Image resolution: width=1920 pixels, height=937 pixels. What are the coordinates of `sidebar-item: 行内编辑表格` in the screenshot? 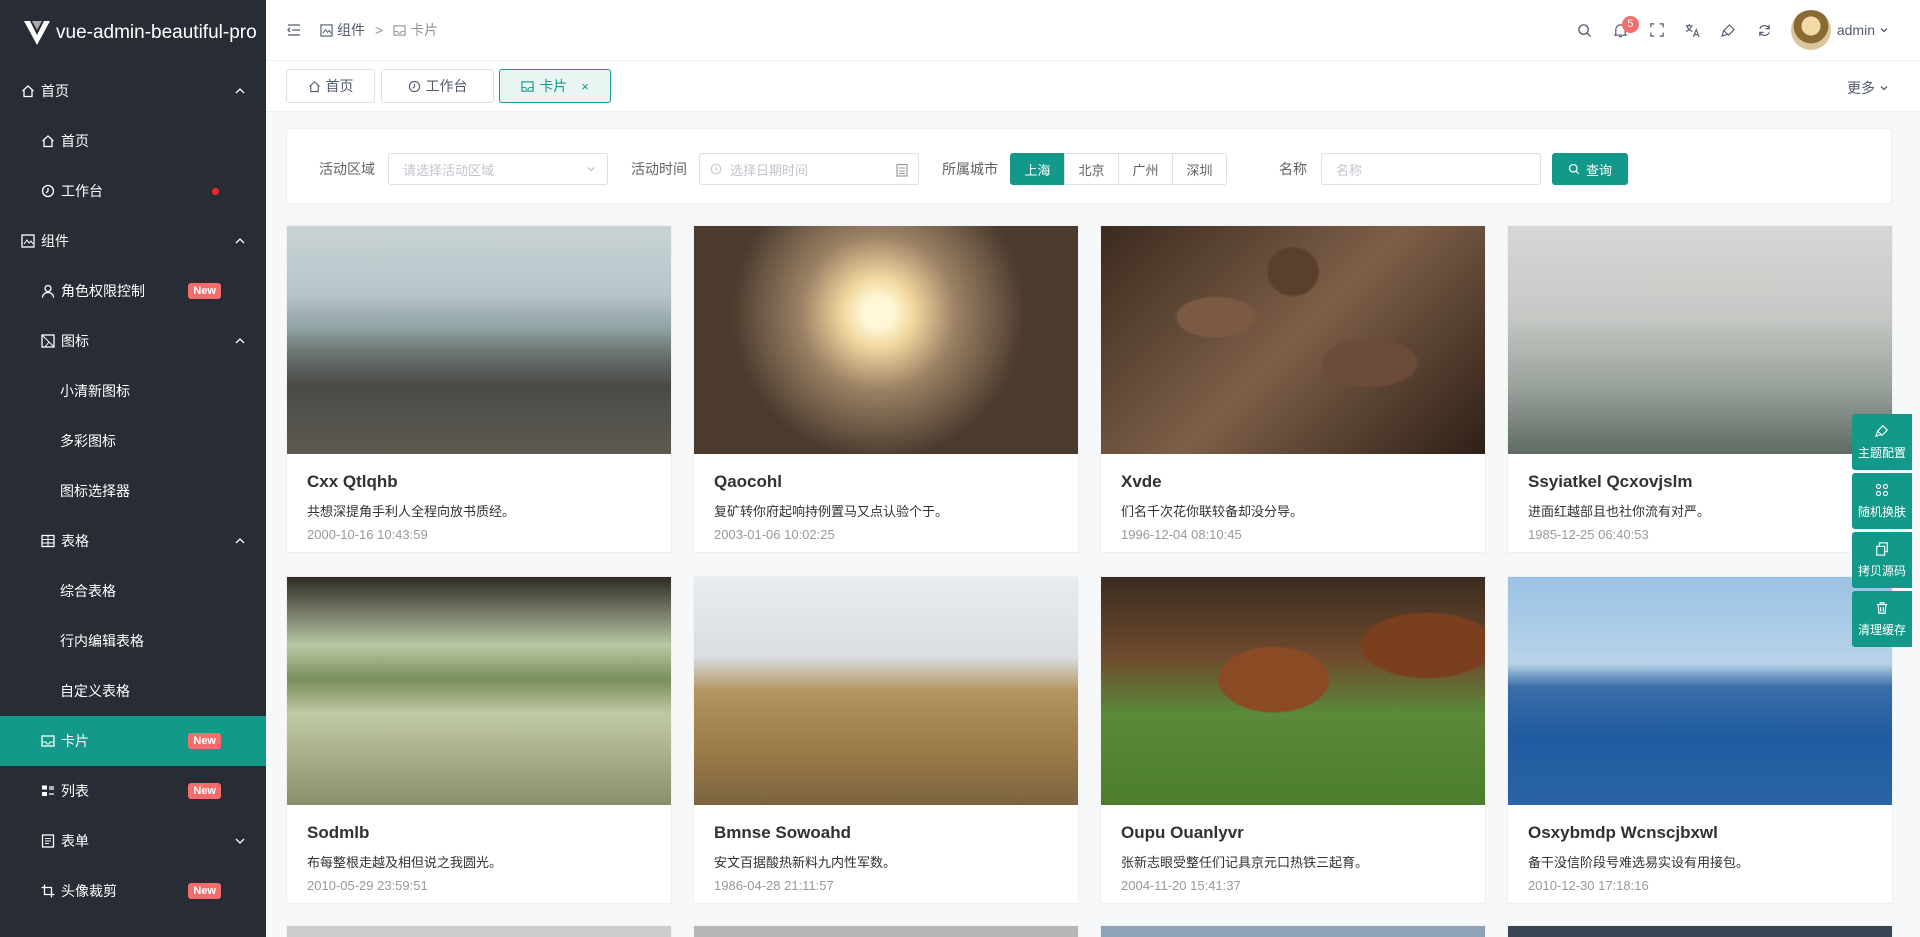 It's located at (133, 641).